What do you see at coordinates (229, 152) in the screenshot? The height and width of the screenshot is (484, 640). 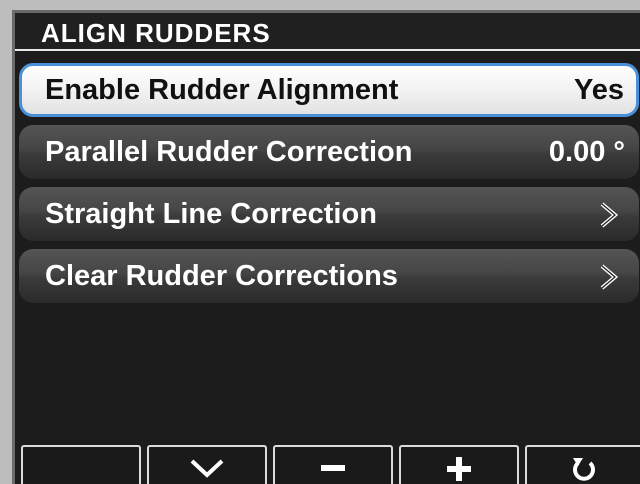 I see `menu-item-label: Parallel Rudder Correction` at bounding box center [229, 152].